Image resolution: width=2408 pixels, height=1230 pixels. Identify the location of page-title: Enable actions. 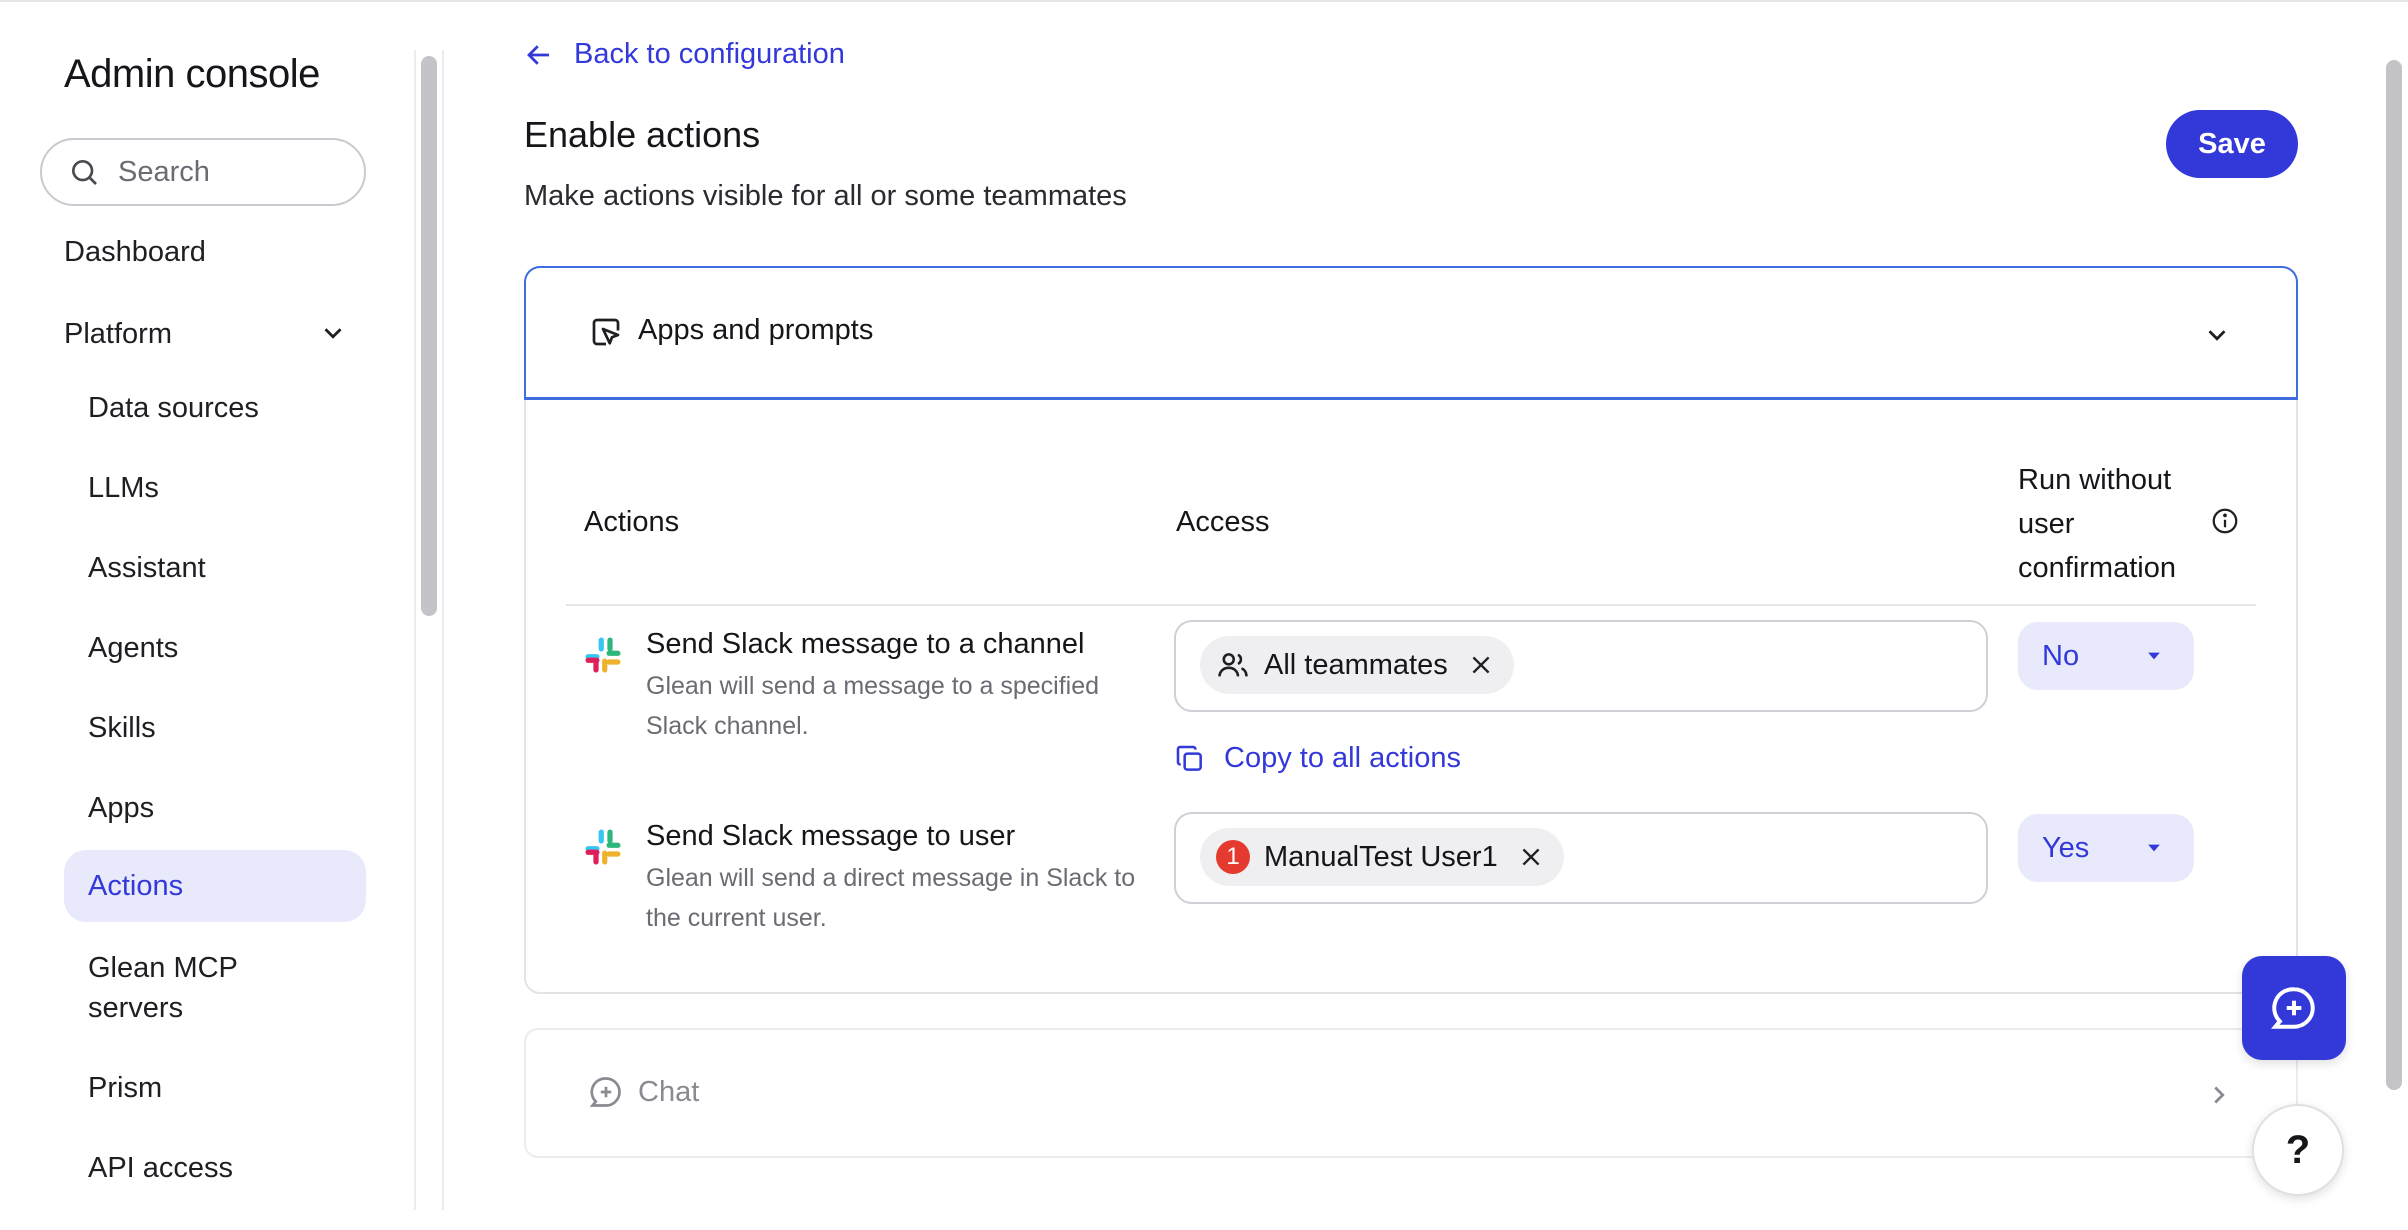
(642, 134).